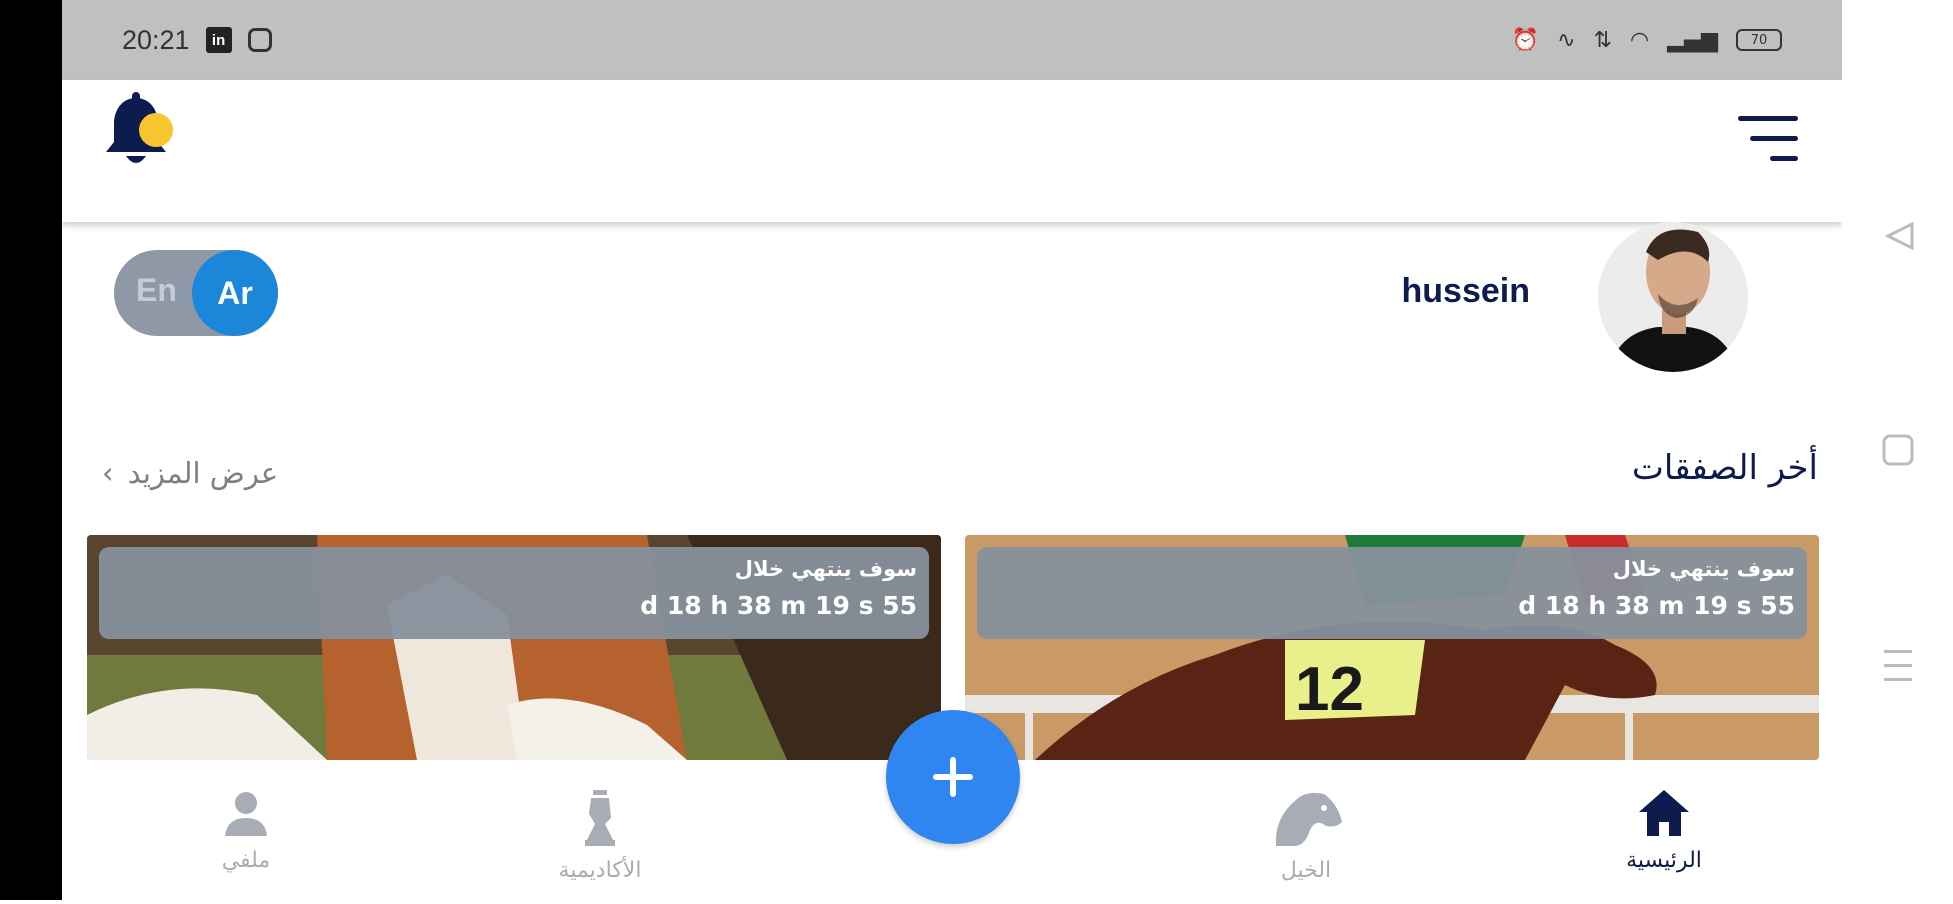 This screenshot has height=904, width=1953. What do you see at coordinates (1768, 141) in the screenshot?
I see `menu-icon` at bounding box center [1768, 141].